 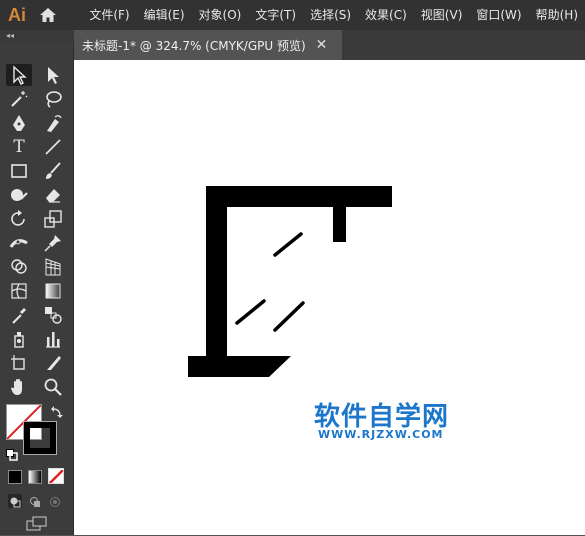 What do you see at coordinates (15, 501) in the screenshot?
I see `draw-normal-icon` at bounding box center [15, 501].